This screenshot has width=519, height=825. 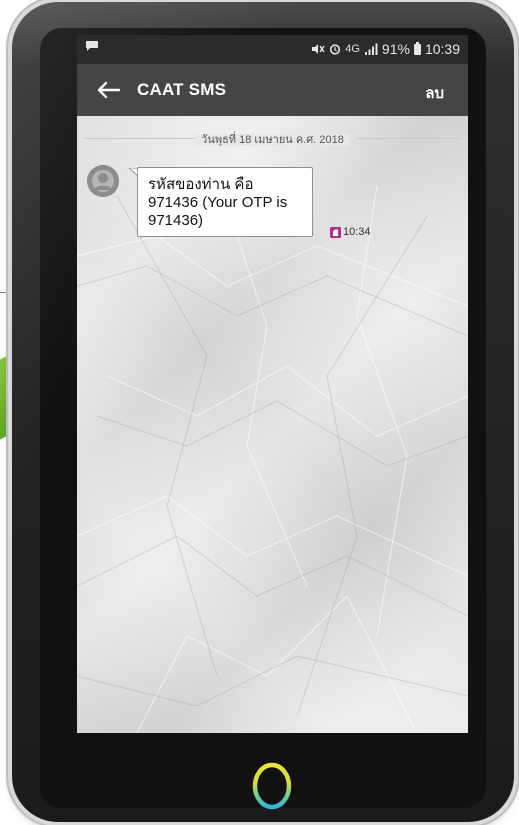 I want to click on message-time: 10:34, so click(x=357, y=232).